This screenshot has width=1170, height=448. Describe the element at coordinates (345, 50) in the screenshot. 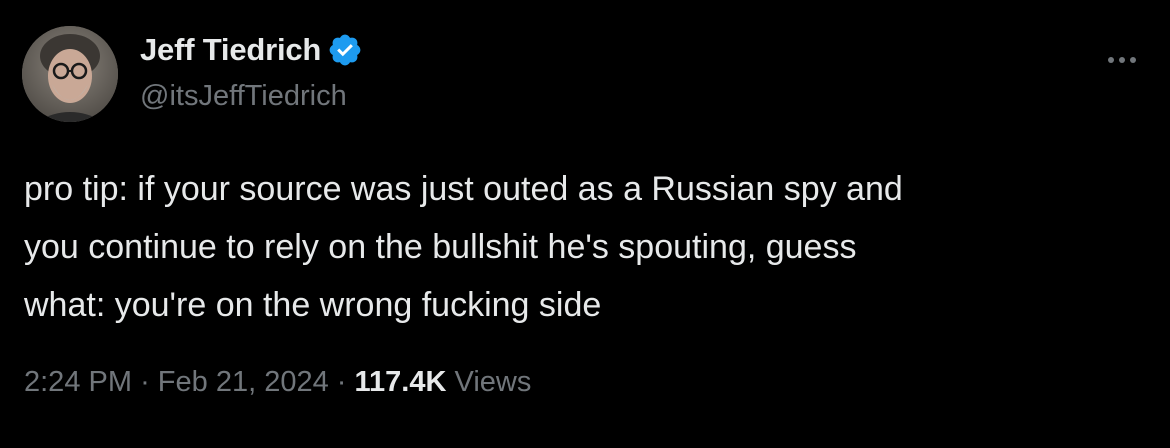

I see `verified-badge-icon` at that location.